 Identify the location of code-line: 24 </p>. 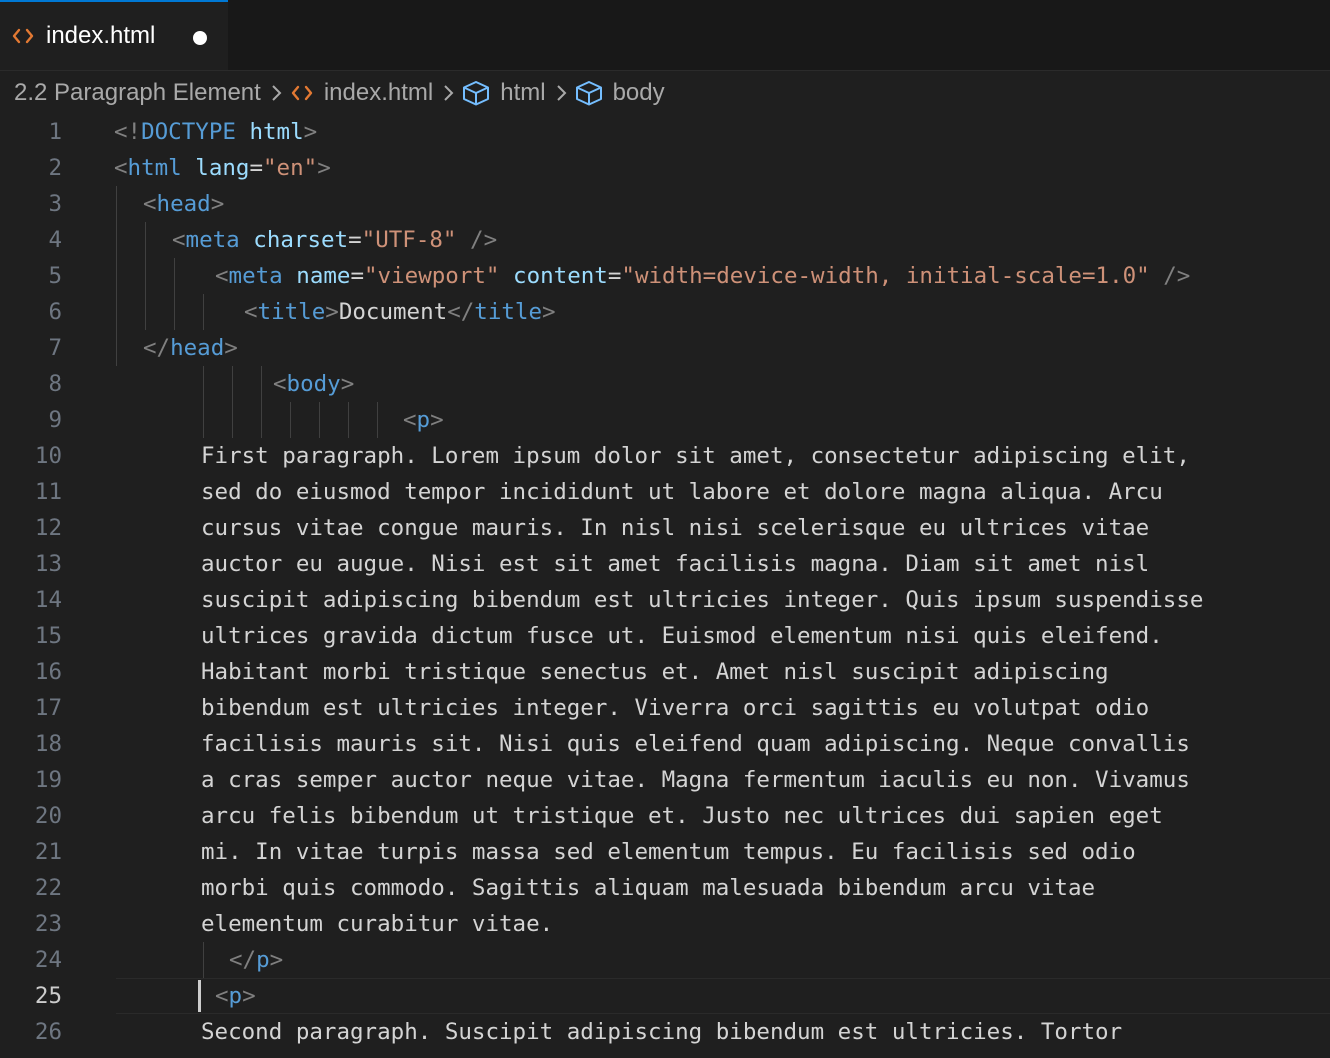
(665, 960).